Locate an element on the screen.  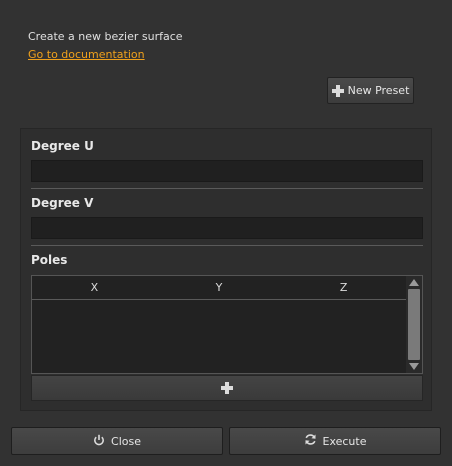
degree-u-input is located at coordinates (227, 171).